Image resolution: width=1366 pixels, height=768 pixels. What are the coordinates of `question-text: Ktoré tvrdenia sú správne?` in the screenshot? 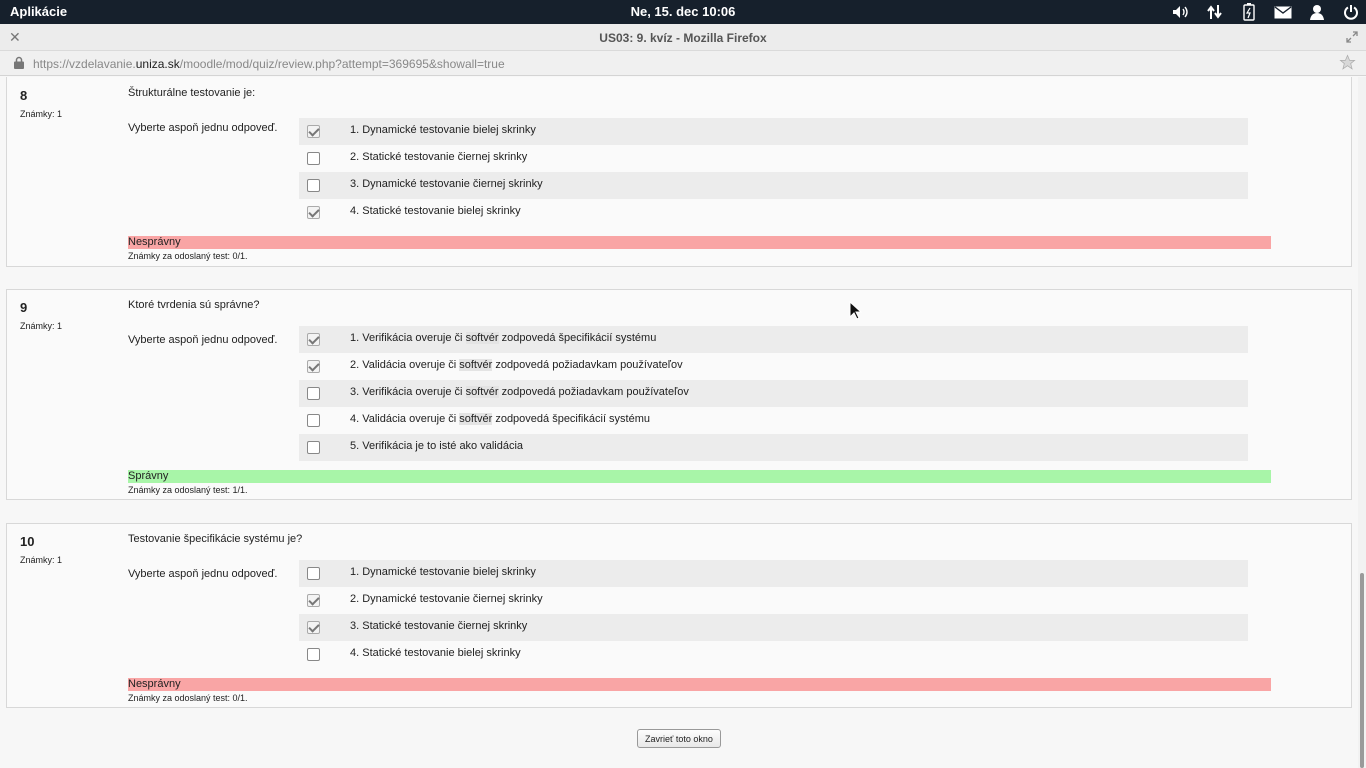 It's located at (194, 305).